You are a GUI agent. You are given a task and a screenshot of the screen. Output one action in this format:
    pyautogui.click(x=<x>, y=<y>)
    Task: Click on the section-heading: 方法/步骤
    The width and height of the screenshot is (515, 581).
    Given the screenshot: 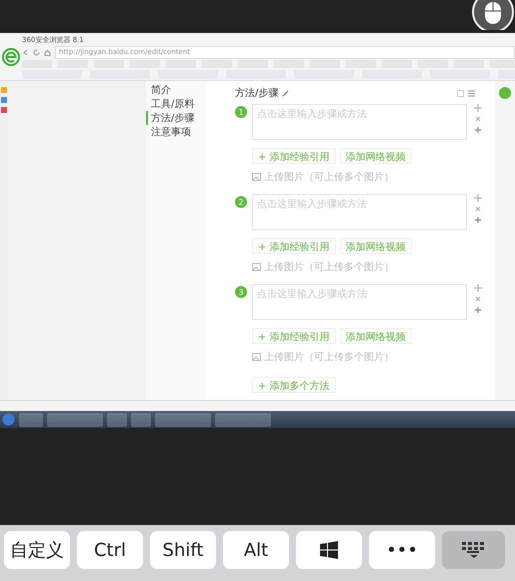 What is the action you would take?
    pyautogui.click(x=256, y=93)
    